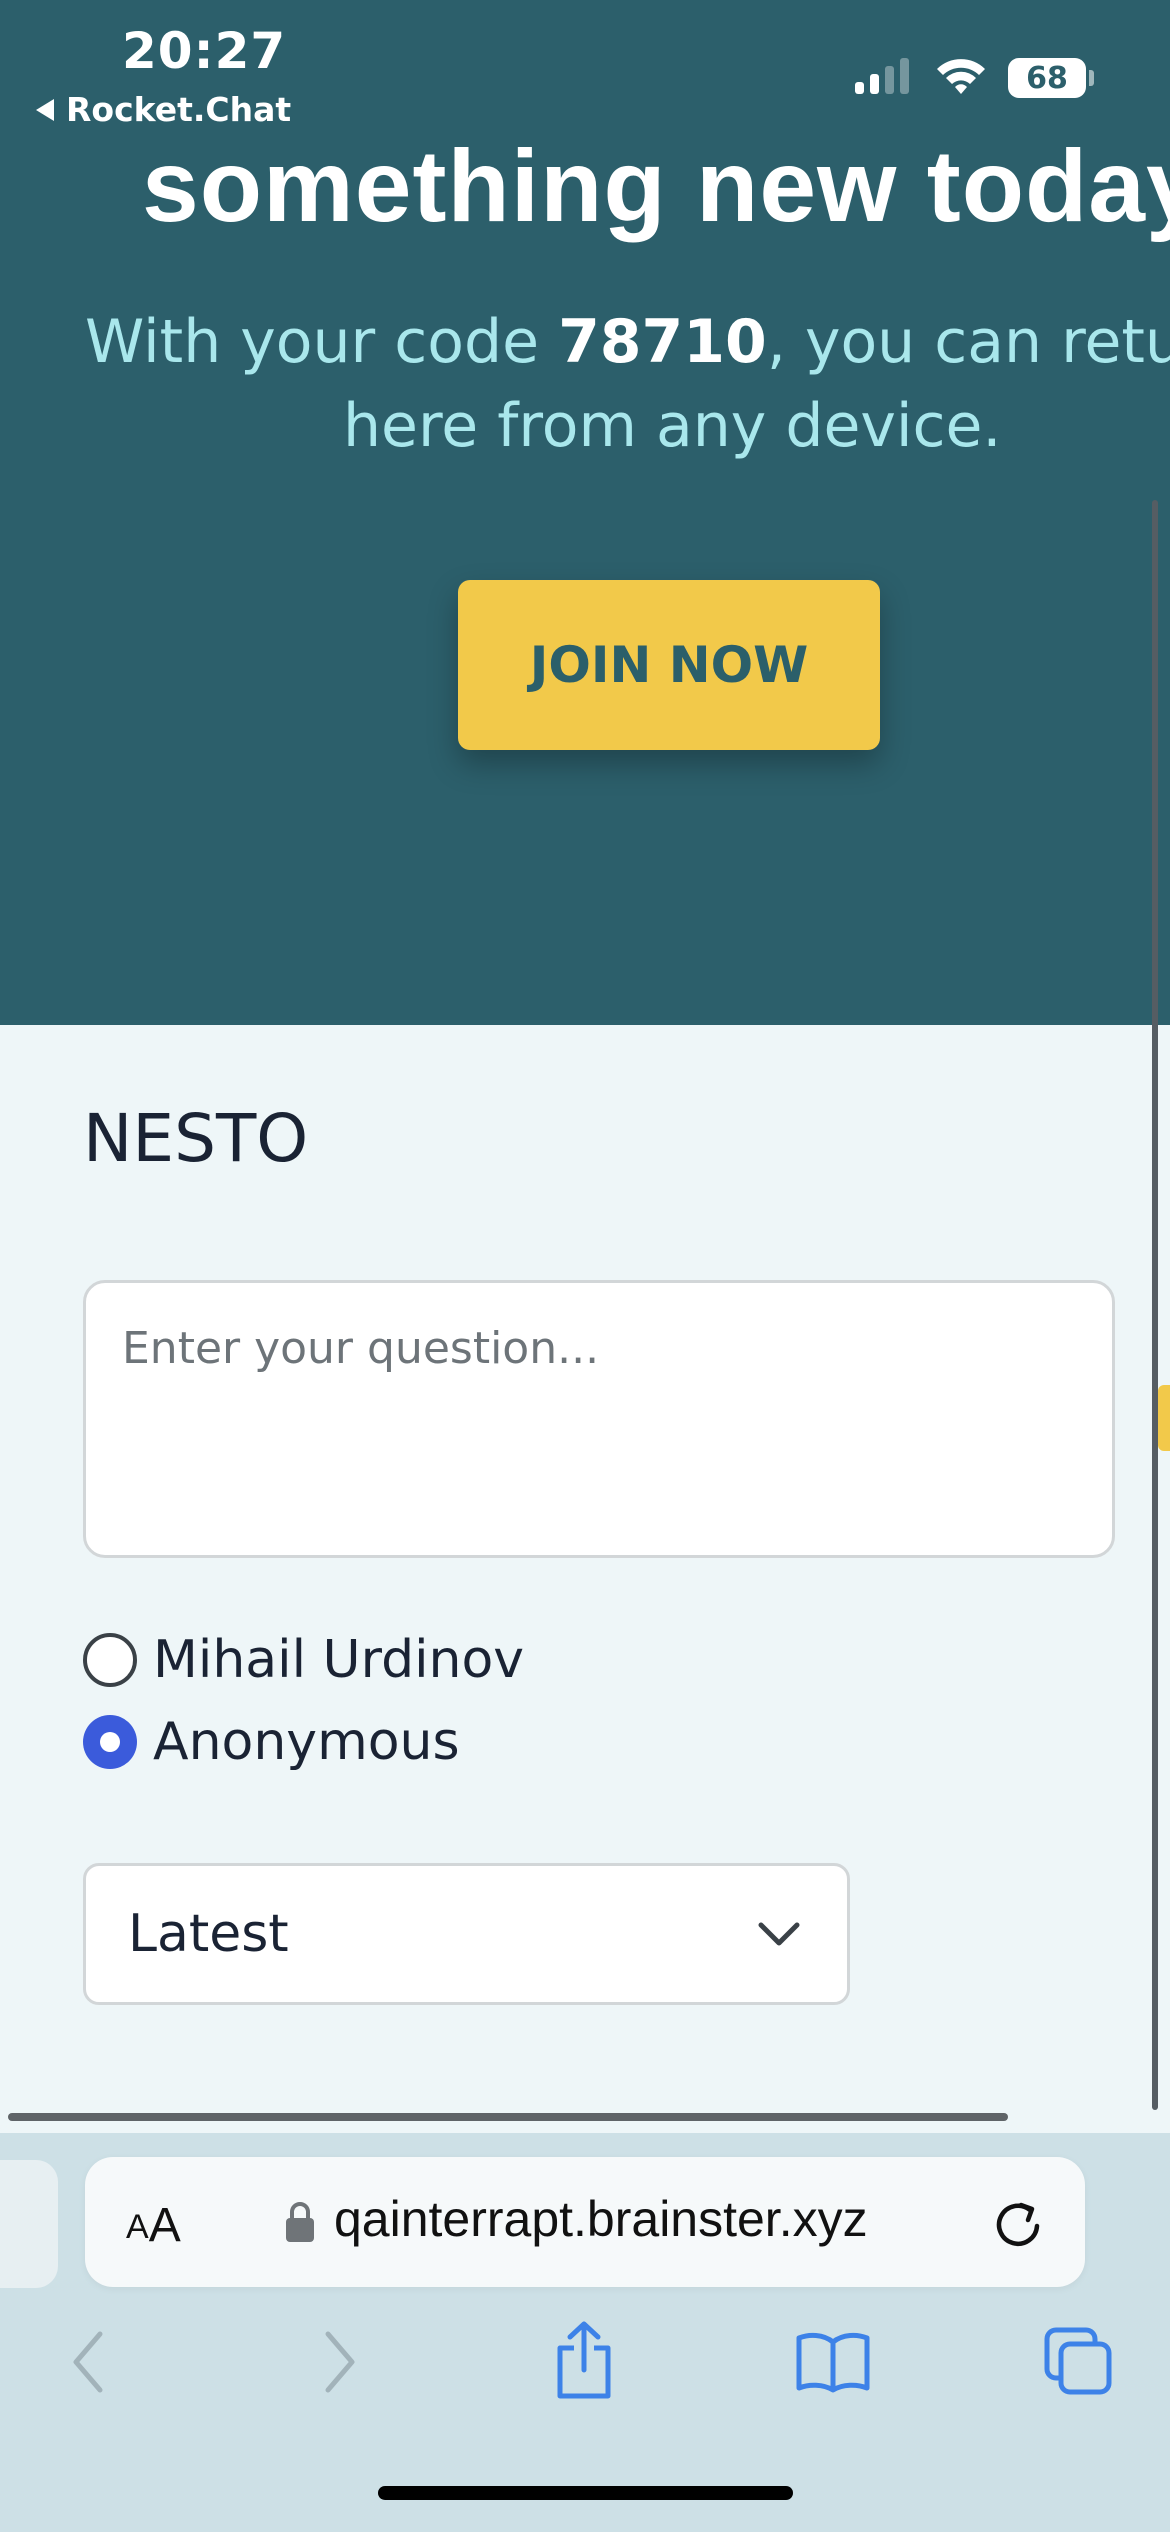 The image size is (1170, 2532). I want to click on battery-icon: 68, so click(1047, 78).